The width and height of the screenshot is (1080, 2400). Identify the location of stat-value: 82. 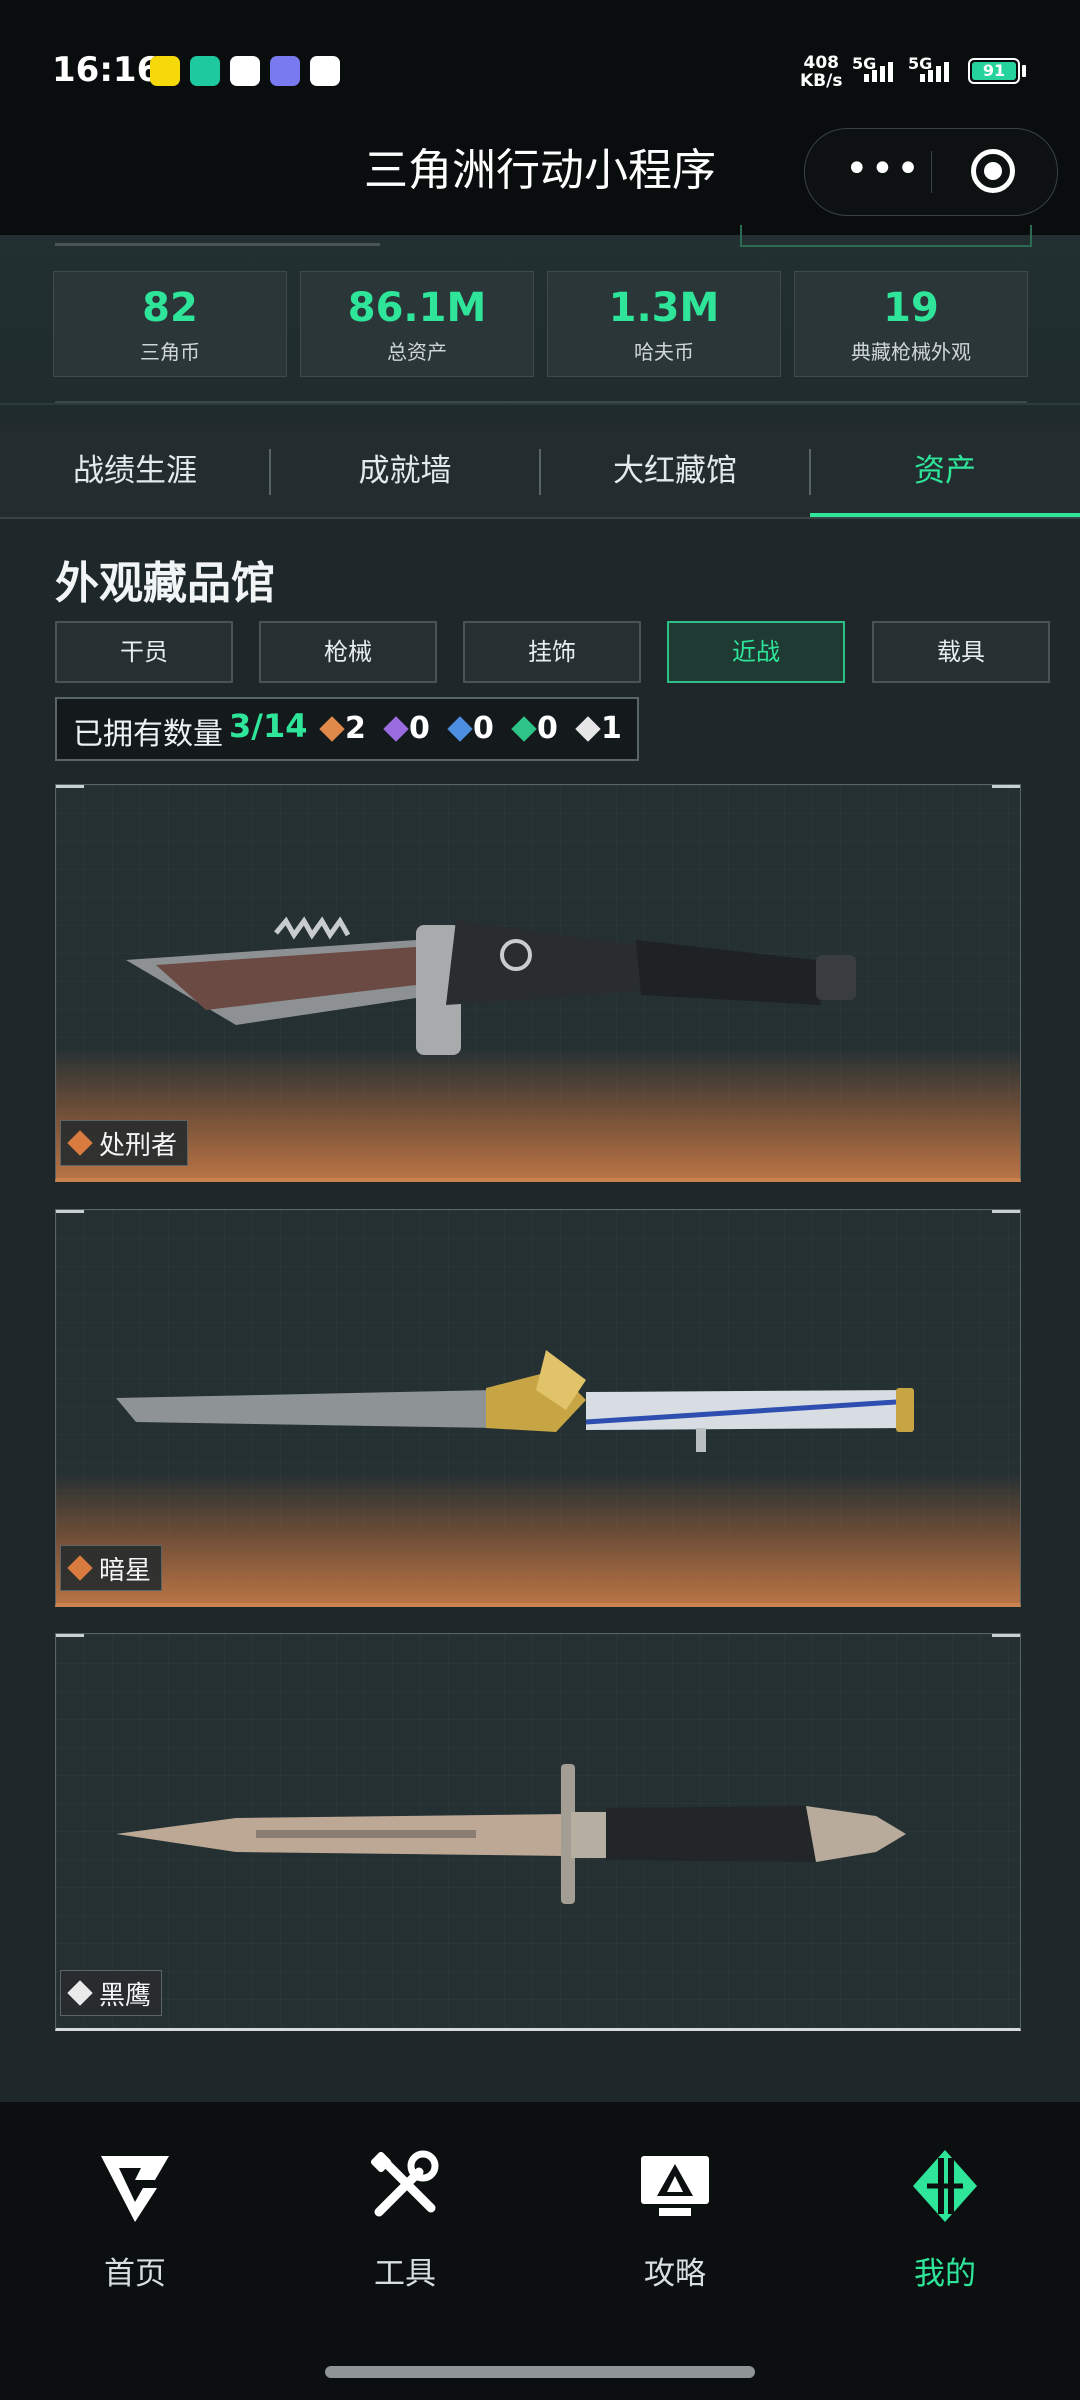
(170, 308).